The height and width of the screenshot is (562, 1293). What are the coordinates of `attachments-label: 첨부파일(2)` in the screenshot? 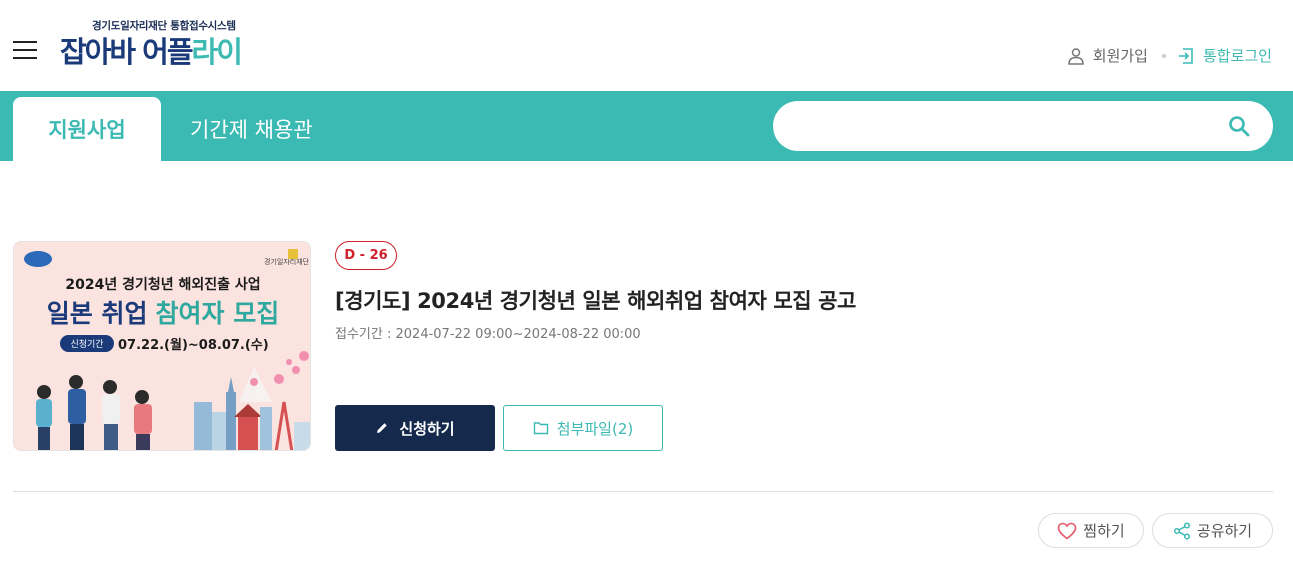 It's located at (595, 428).